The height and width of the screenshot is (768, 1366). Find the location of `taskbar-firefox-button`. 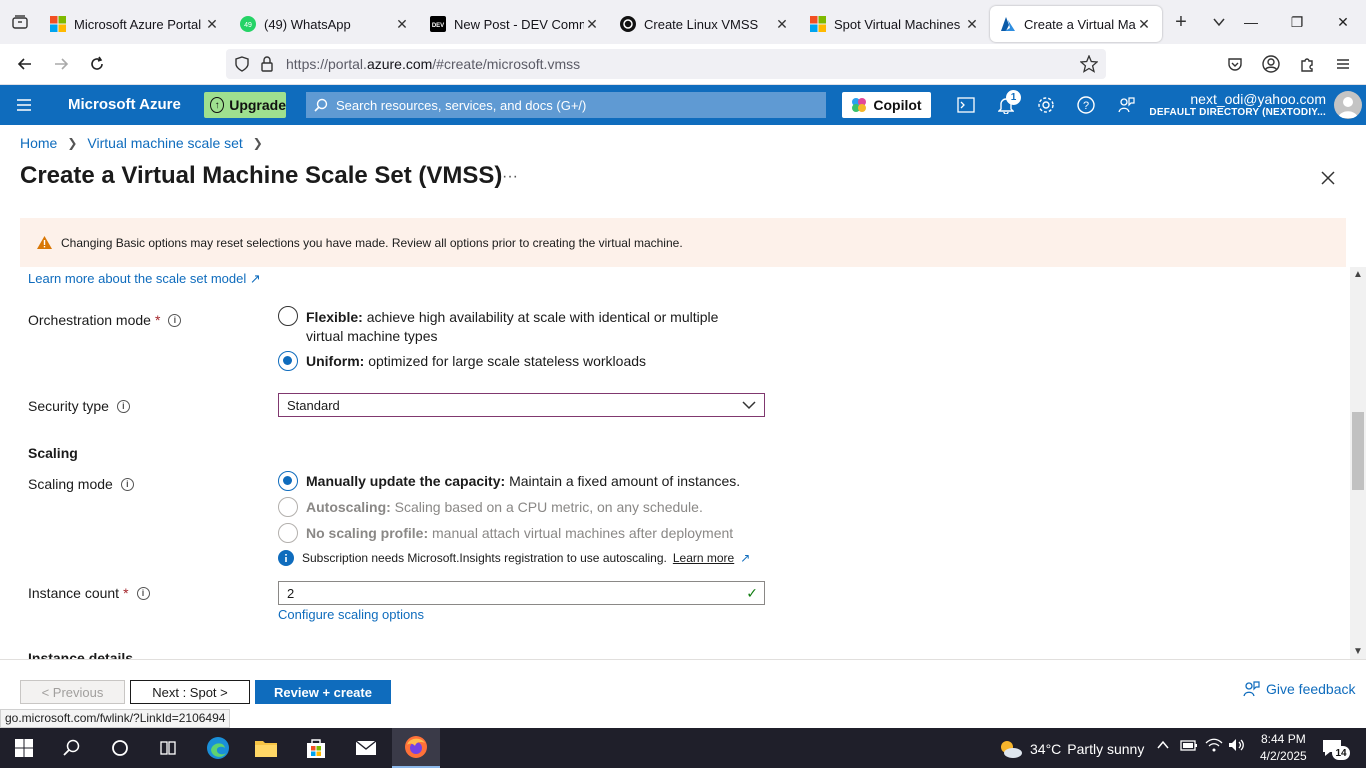

taskbar-firefox-button is located at coordinates (416, 748).